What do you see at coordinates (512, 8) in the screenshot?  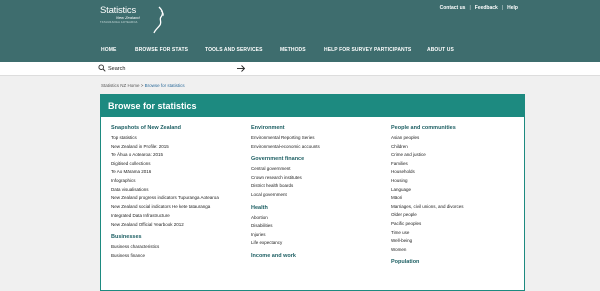 I see `help-link: Help` at bounding box center [512, 8].